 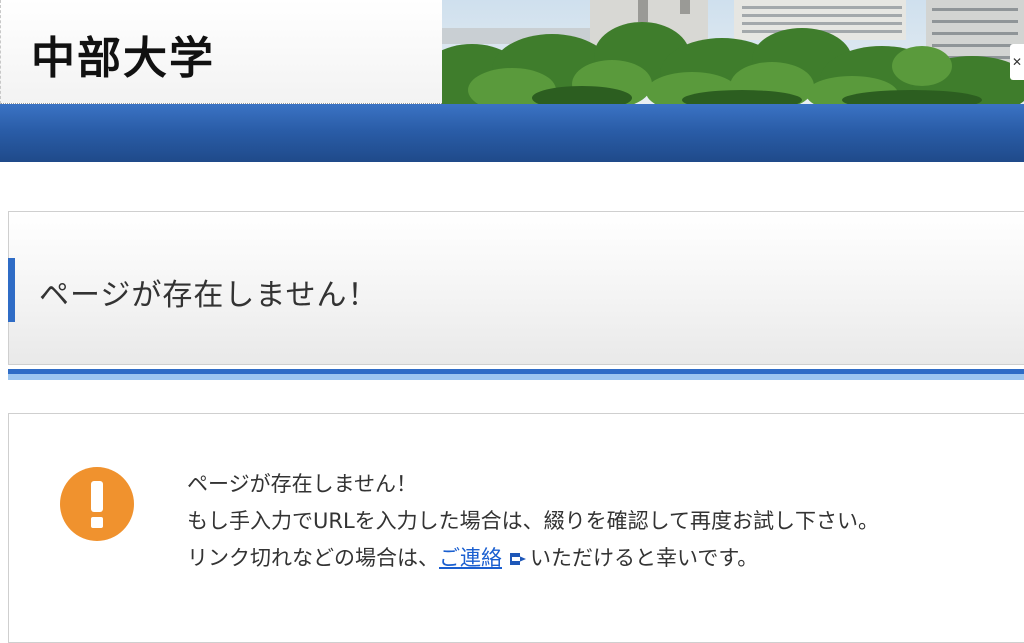 What do you see at coordinates (209, 295) in the screenshot?
I see `page-title: ページが存在しません！` at bounding box center [209, 295].